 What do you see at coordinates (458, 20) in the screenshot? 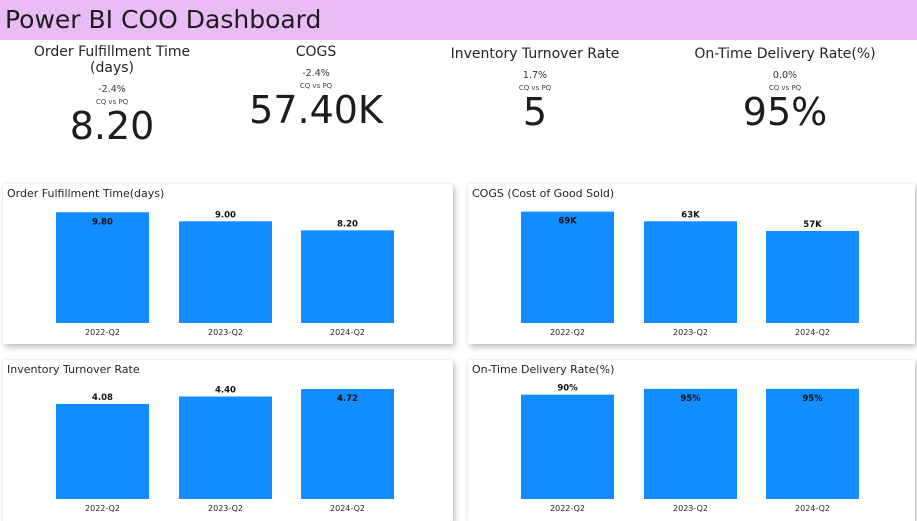
I see `dashboard-header: Power BI COO Dashboard` at bounding box center [458, 20].